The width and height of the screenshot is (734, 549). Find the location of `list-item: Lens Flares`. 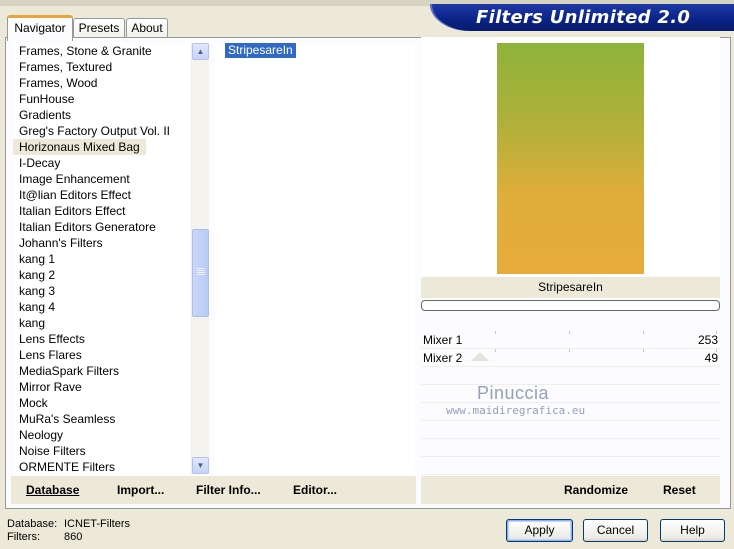

list-item: Lens Flares is located at coordinates (102, 355).